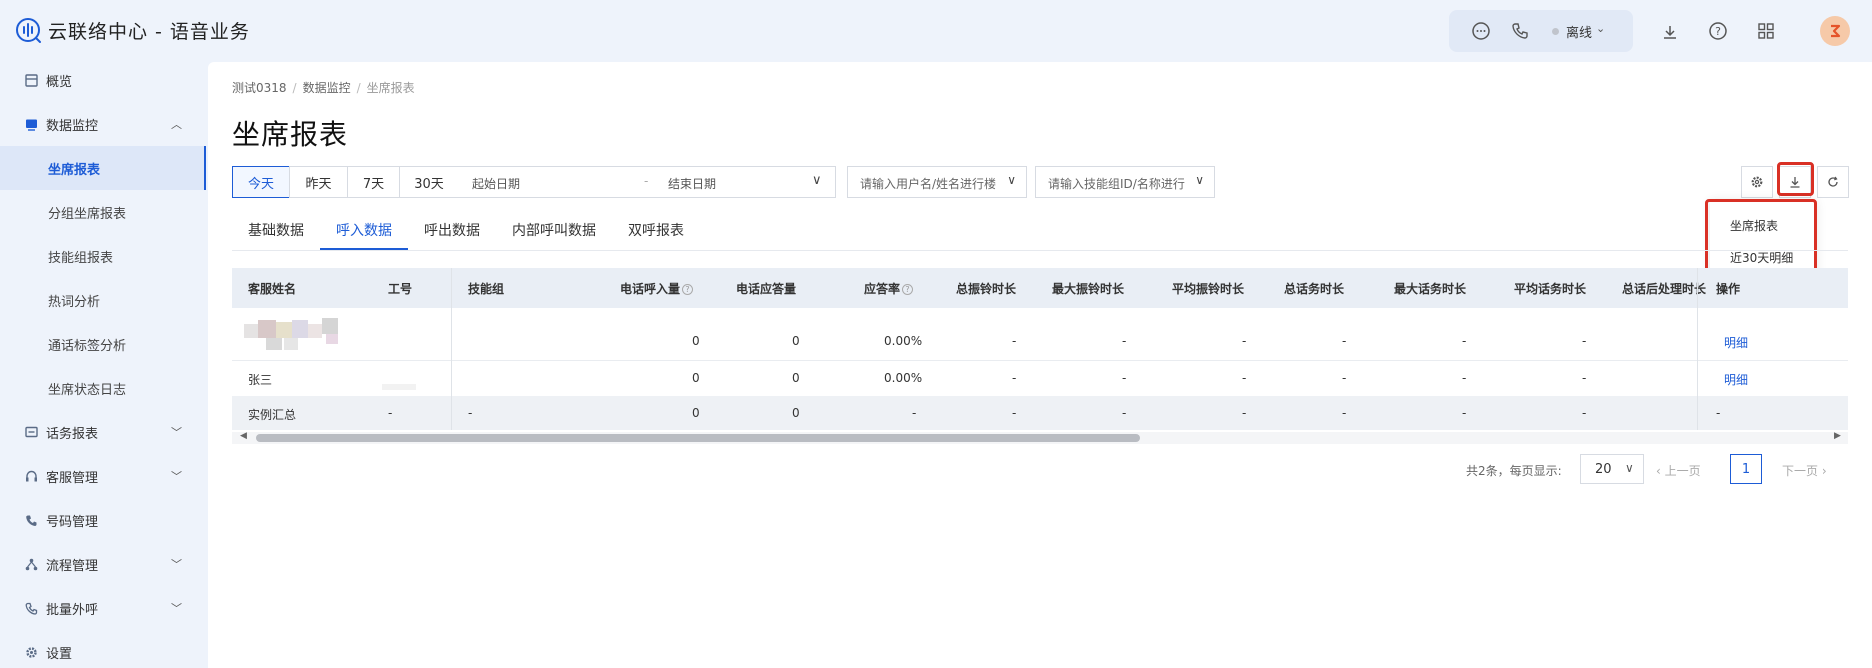 The width and height of the screenshot is (1872, 668). What do you see at coordinates (103, 564) in the screenshot?
I see `sidebar-item-flow-mgmt: 流程管理 ﹀` at bounding box center [103, 564].